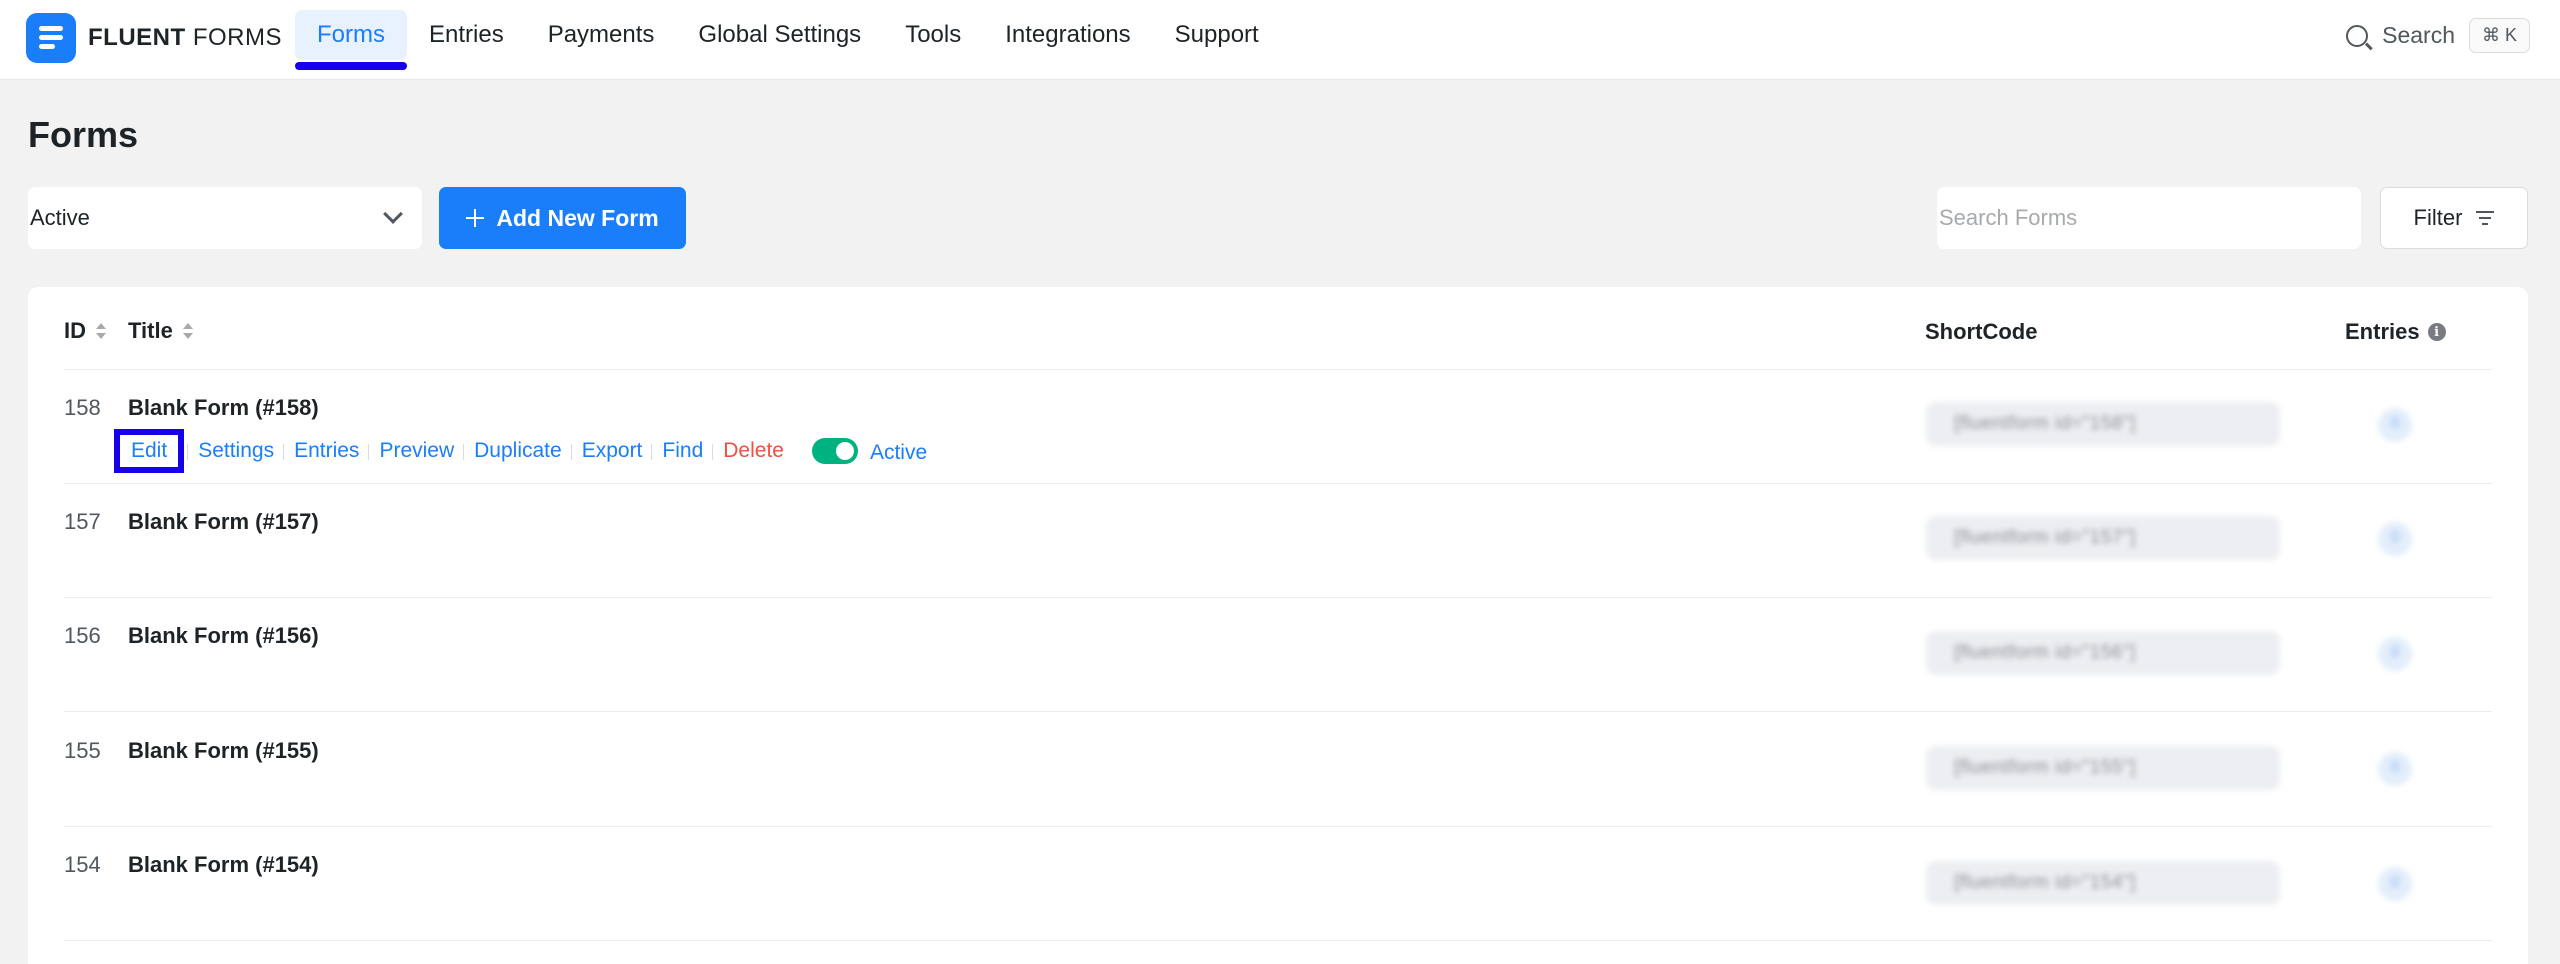  I want to click on column-header-shortcode: ShortCode, so click(1981, 332).